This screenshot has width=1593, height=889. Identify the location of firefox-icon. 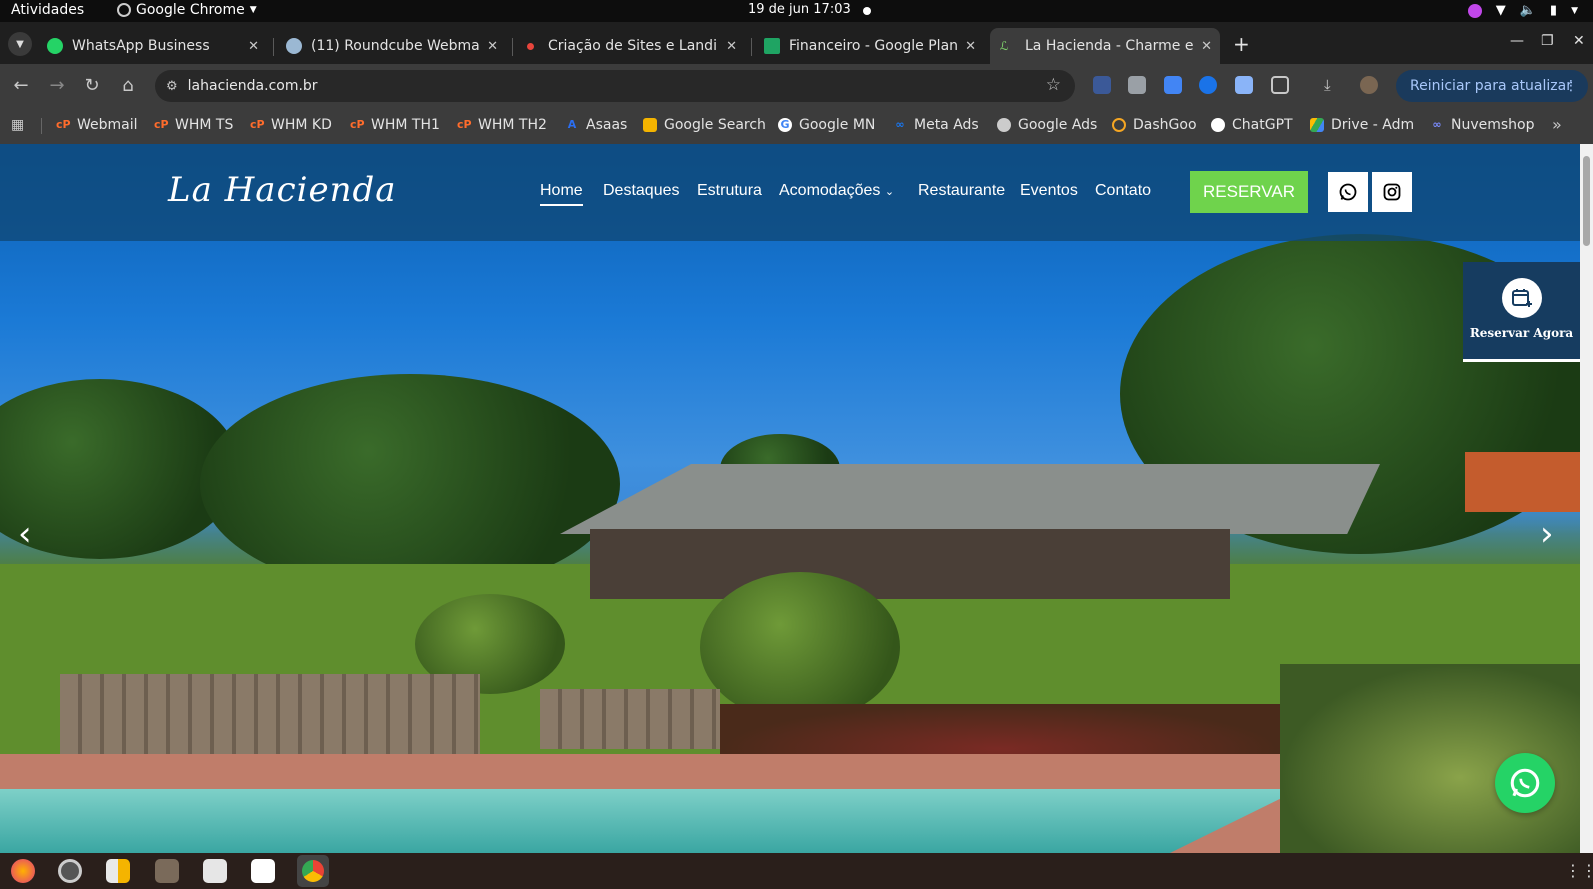
(23, 871).